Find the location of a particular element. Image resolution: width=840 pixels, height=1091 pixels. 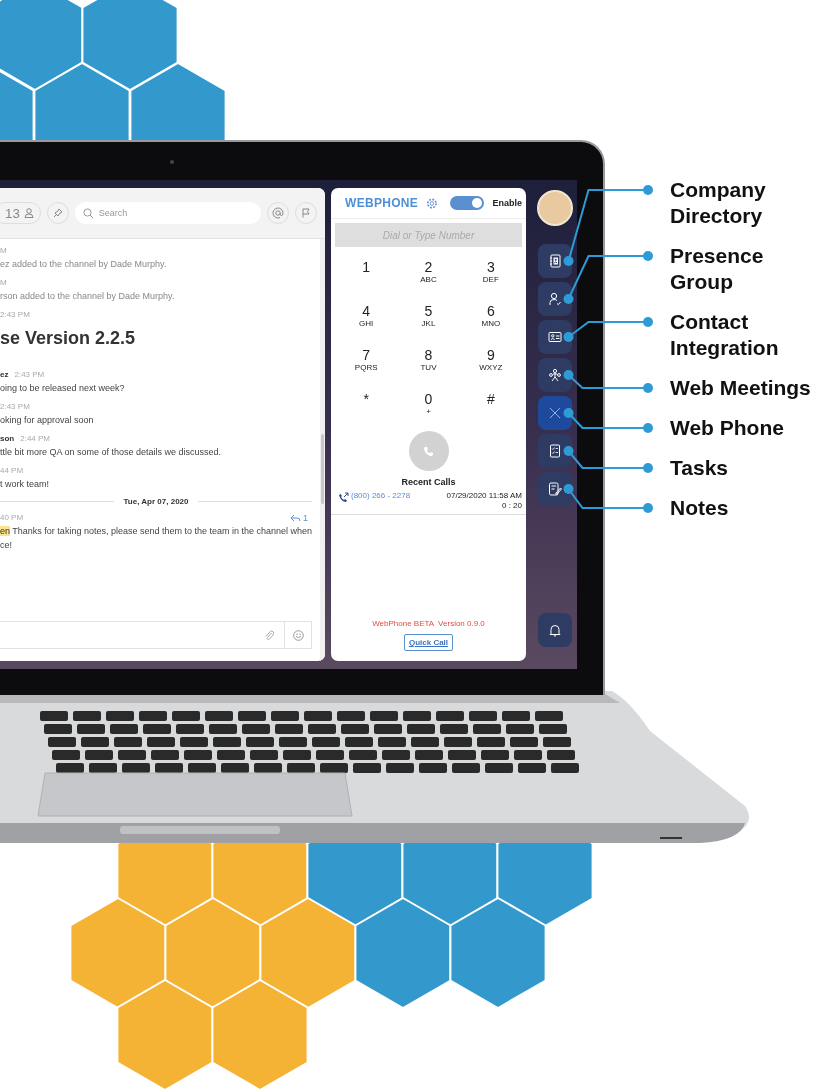

dialpad-key: 5 JKL is located at coordinates (428, 320).